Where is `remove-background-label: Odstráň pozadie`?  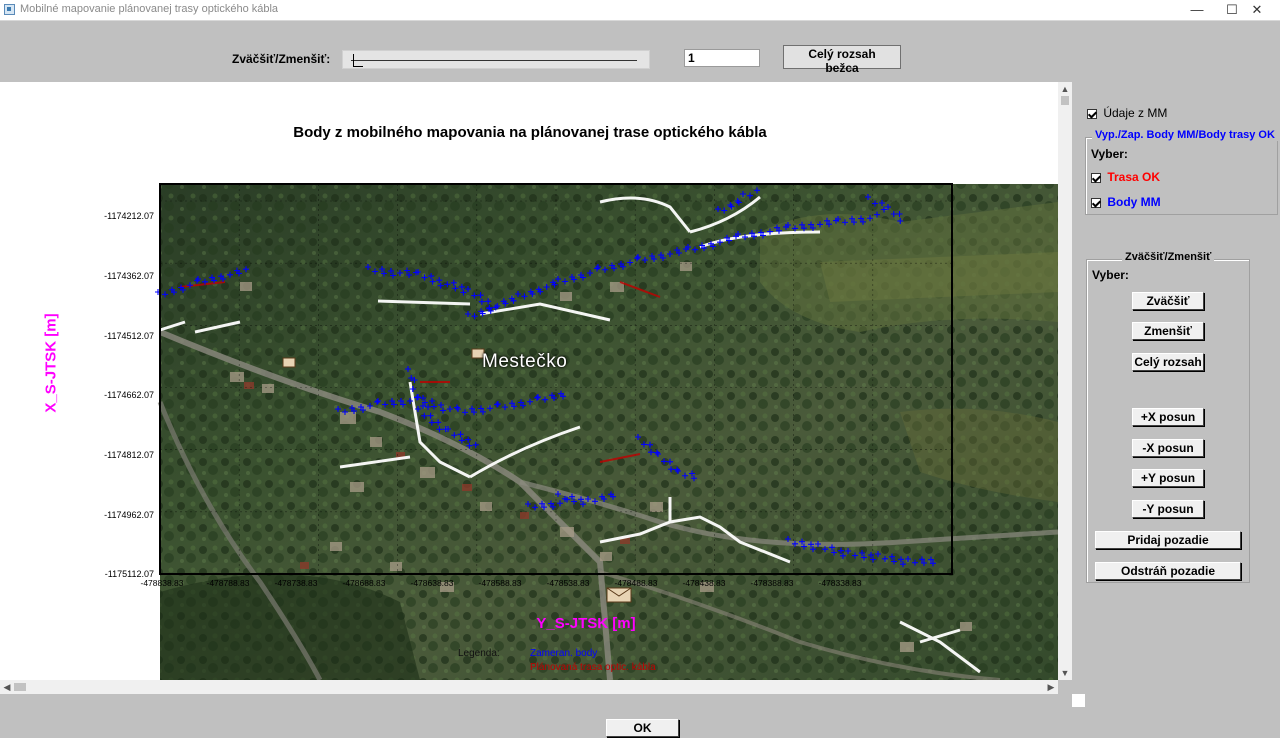 remove-background-label: Odstráň pozadie is located at coordinates (1167, 571).